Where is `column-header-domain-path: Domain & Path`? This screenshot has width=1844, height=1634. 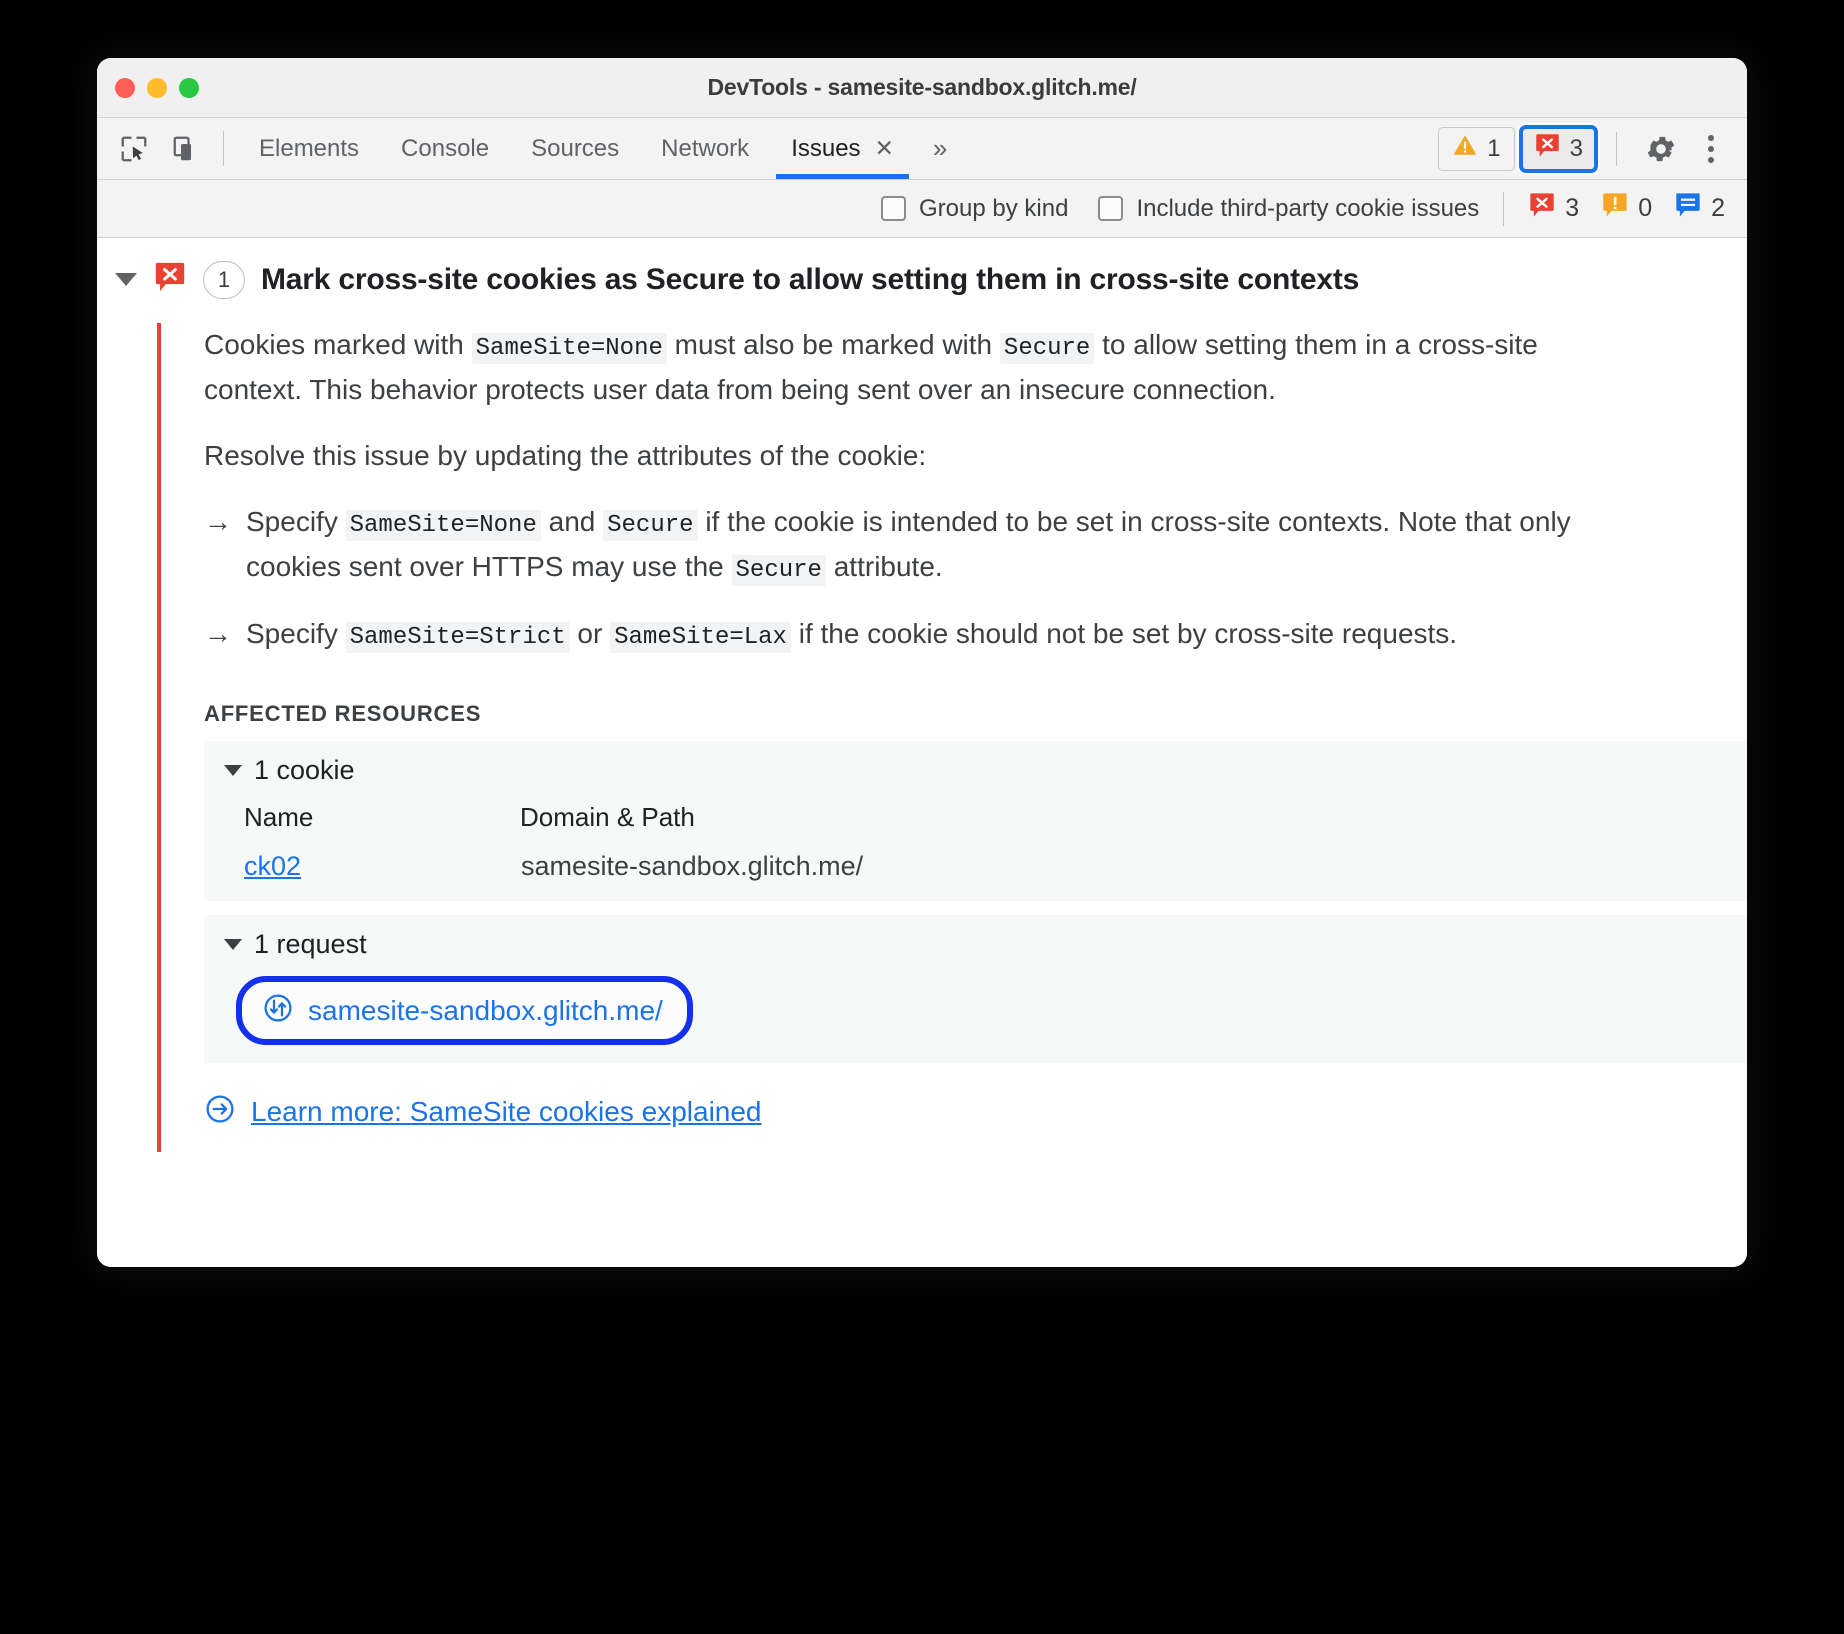 column-header-domain-path: Domain & Path is located at coordinates (607, 817).